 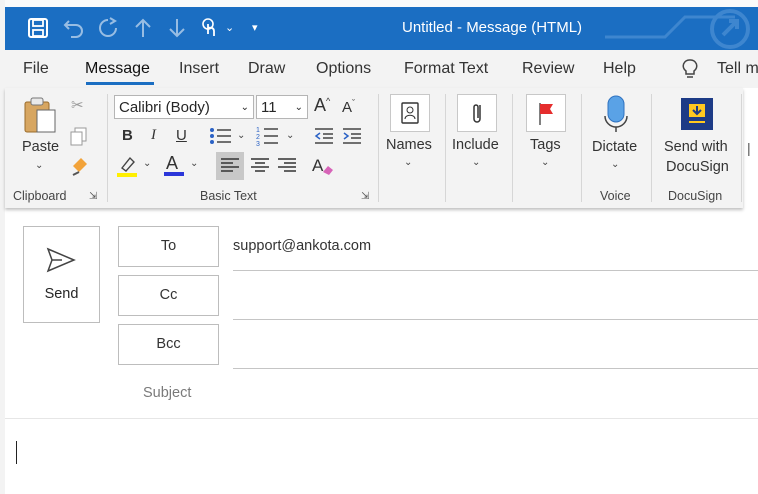 I want to click on tags-chevron-icon: ⌄, so click(x=545, y=162).